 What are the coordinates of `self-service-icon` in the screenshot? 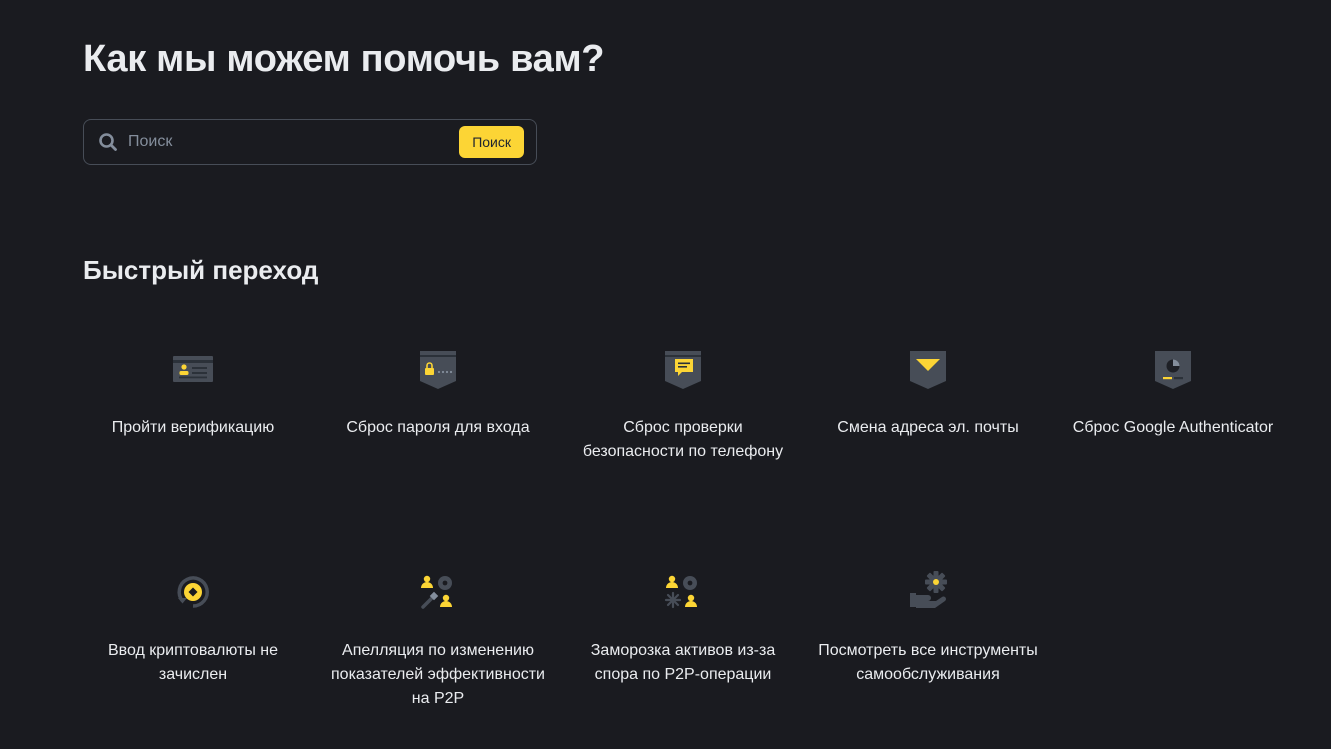 It's located at (928, 592).